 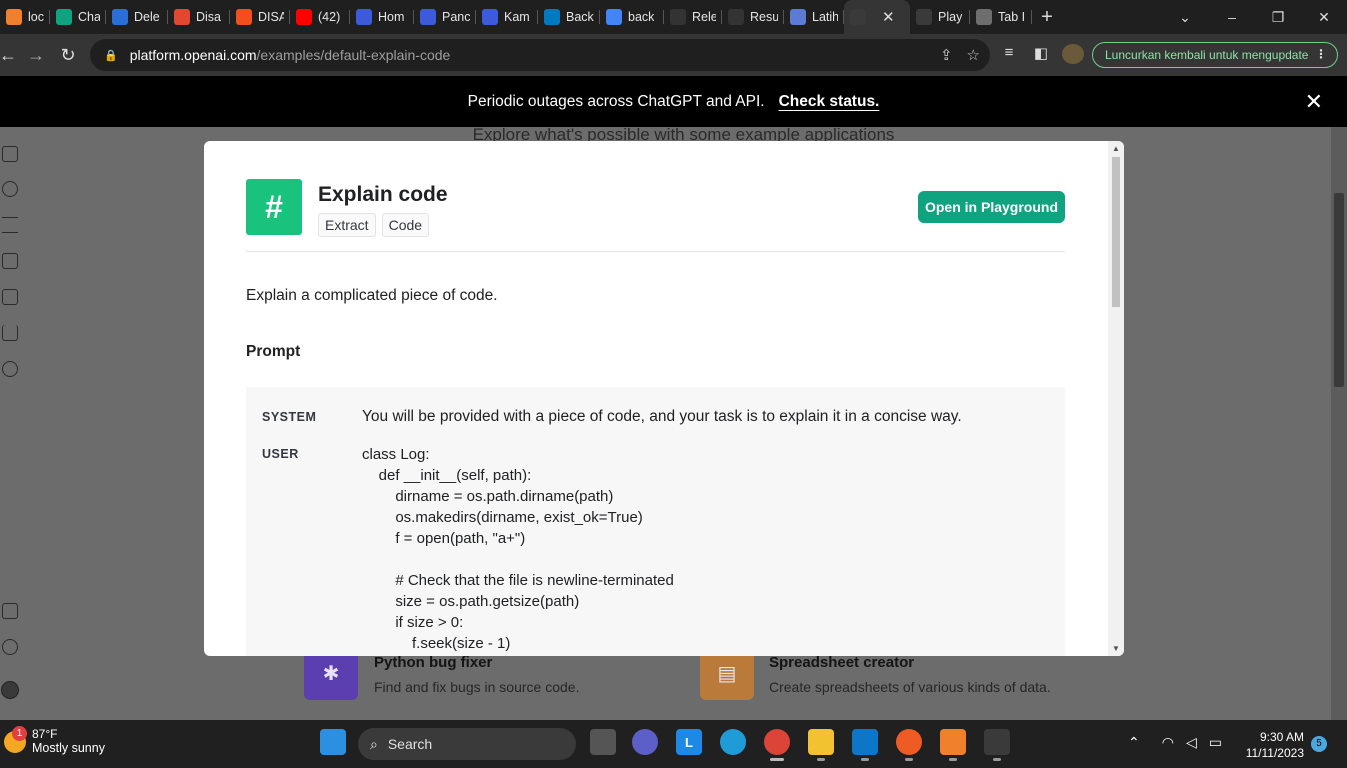 What do you see at coordinates (632, 17) in the screenshot?
I see `browser-tab: back` at bounding box center [632, 17].